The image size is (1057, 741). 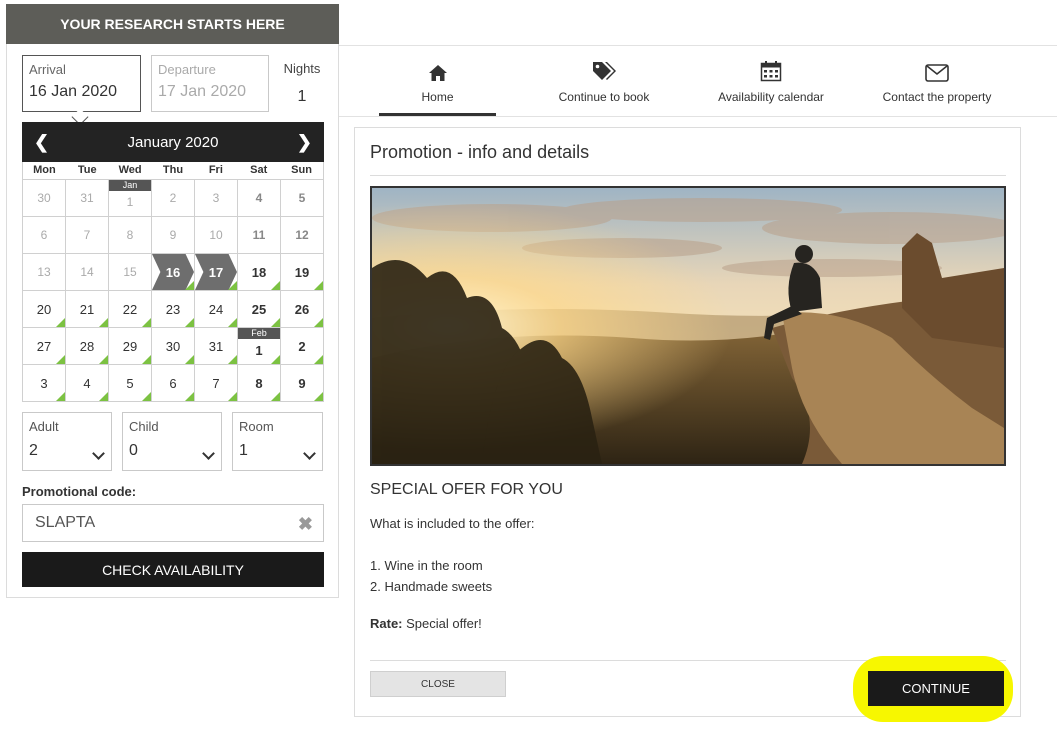 I want to click on day-of-week-label: Thu, so click(x=173, y=170).